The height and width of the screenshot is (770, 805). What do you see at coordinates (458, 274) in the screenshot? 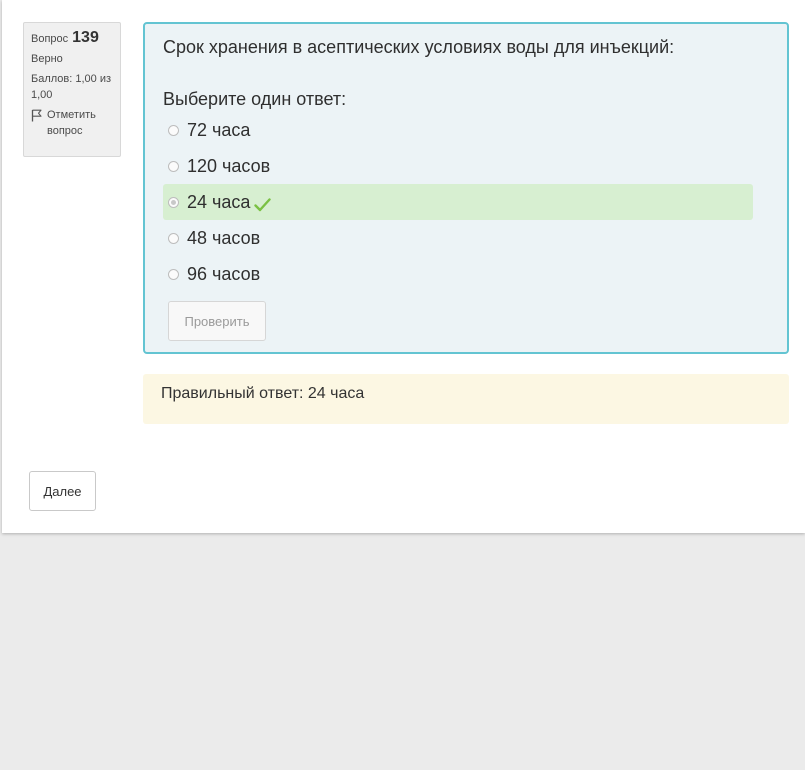
I see `answer-option: 96 часов` at bounding box center [458, 274].